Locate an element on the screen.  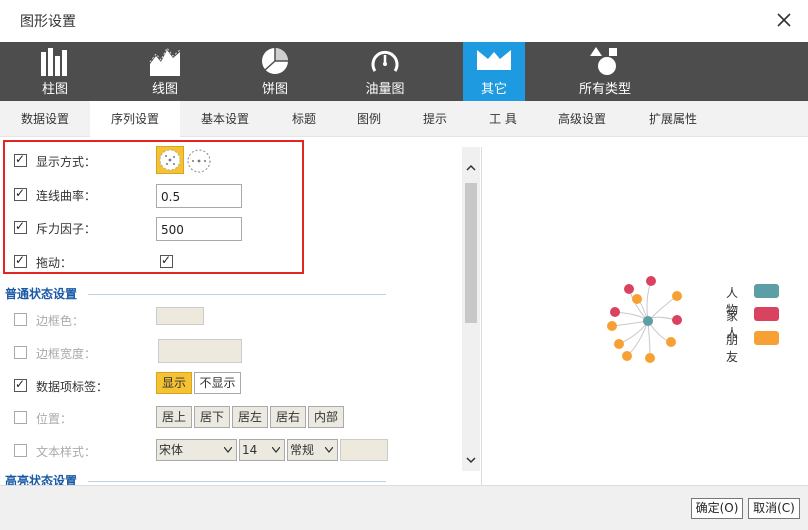
dialog-footer: 确定(O) 取消(C) is located at coordinates (404, 507).